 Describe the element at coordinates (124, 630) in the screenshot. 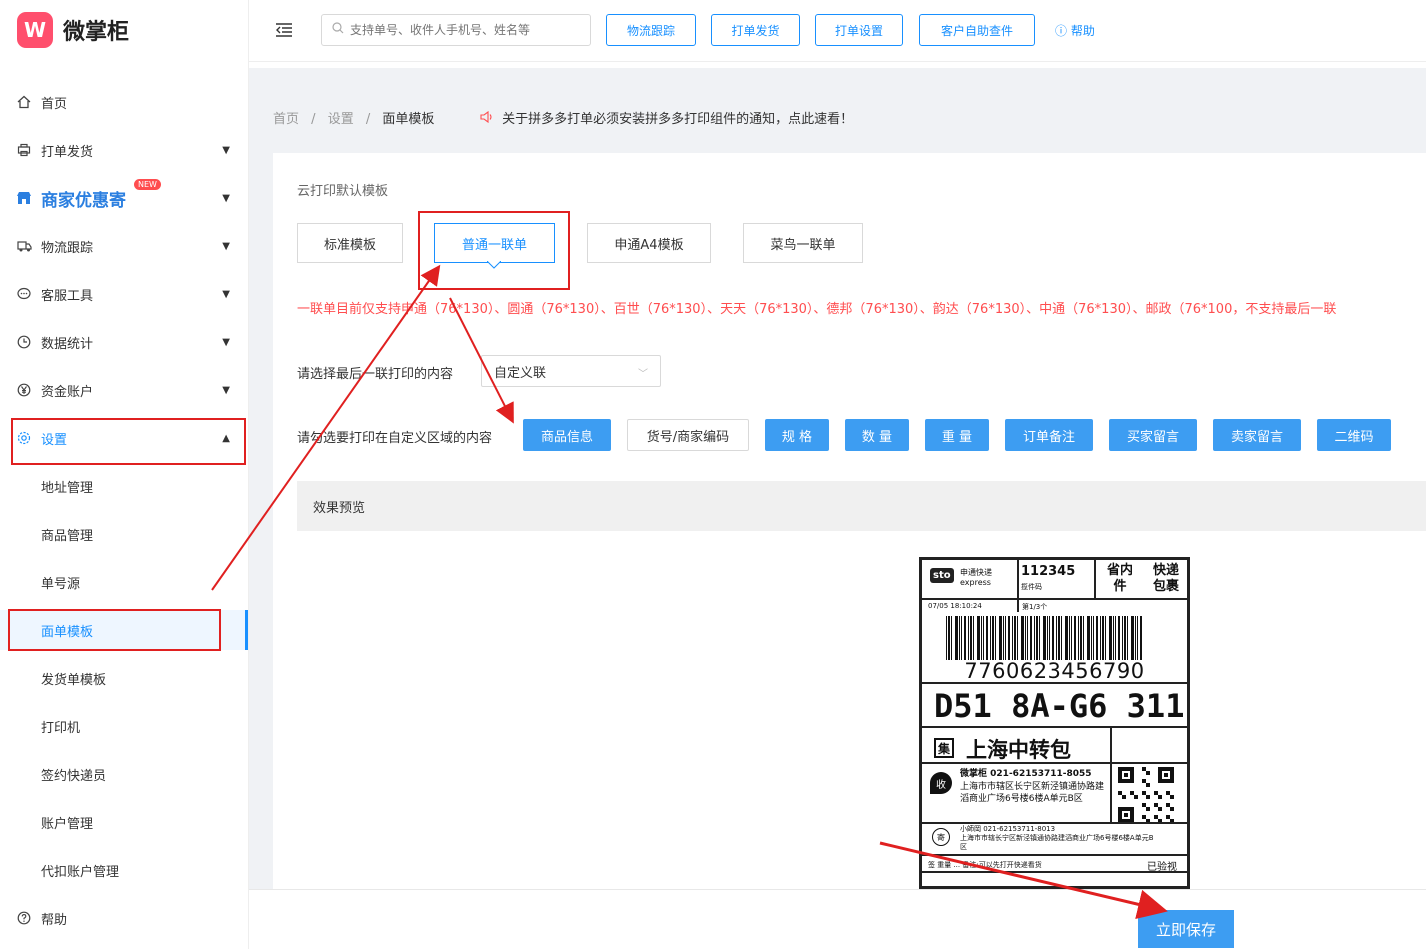

I see `sidebar-sub-waybill-template: 面单模板` at that location.